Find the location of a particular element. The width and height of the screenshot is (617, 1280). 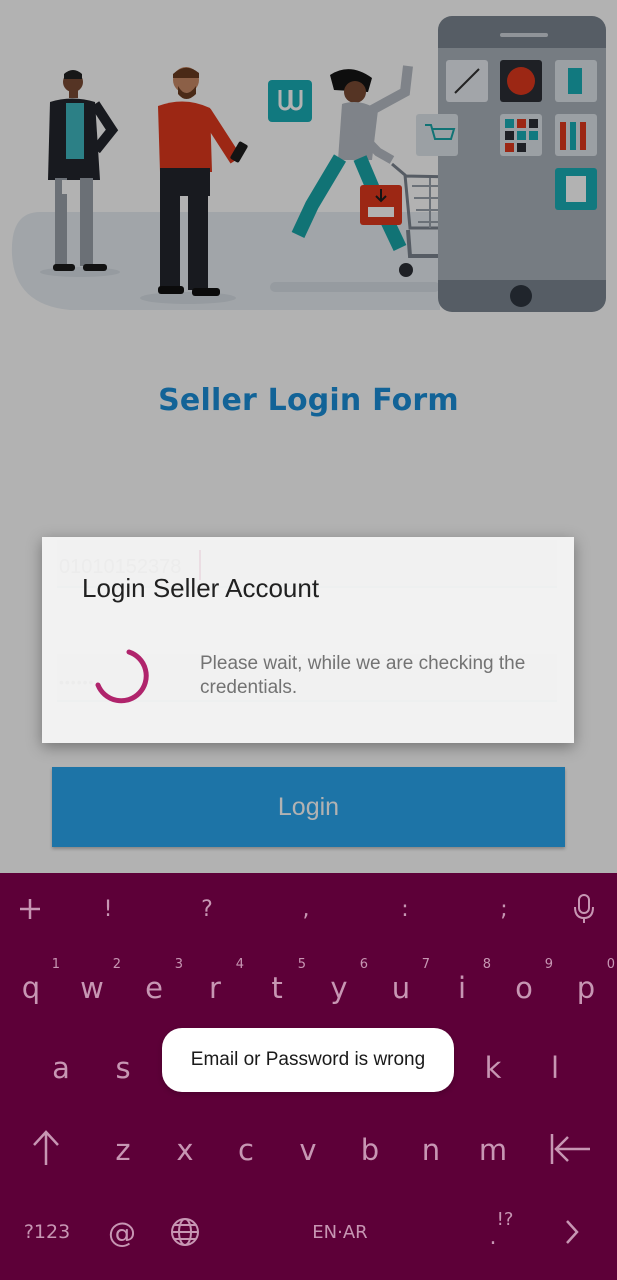

key-o-hint: 9 is located at coordinates (548, 964).